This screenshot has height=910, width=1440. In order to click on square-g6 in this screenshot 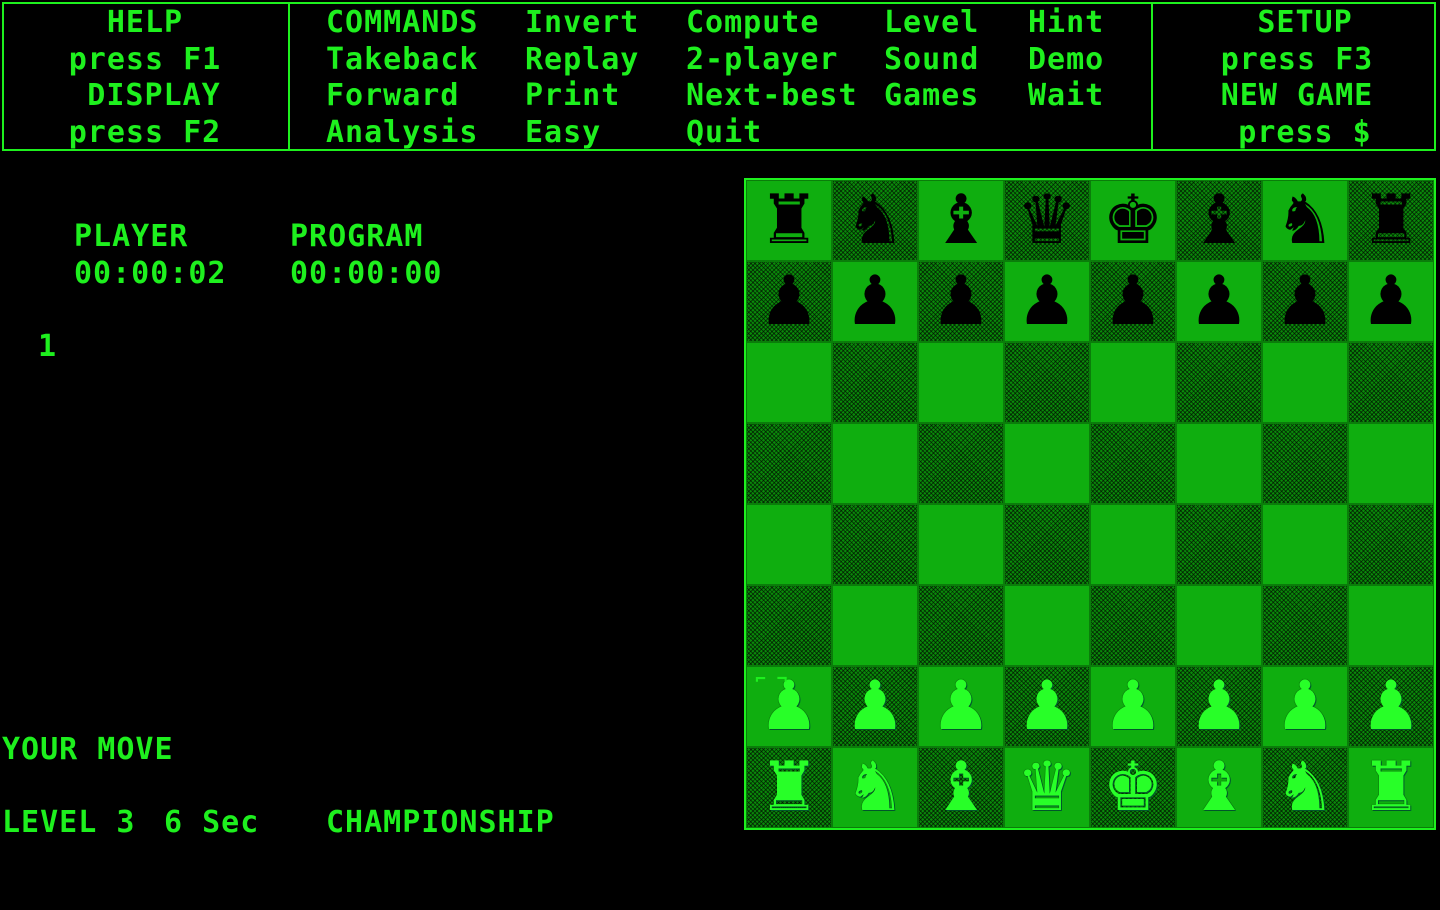, I will do `click(1305, 382)`.